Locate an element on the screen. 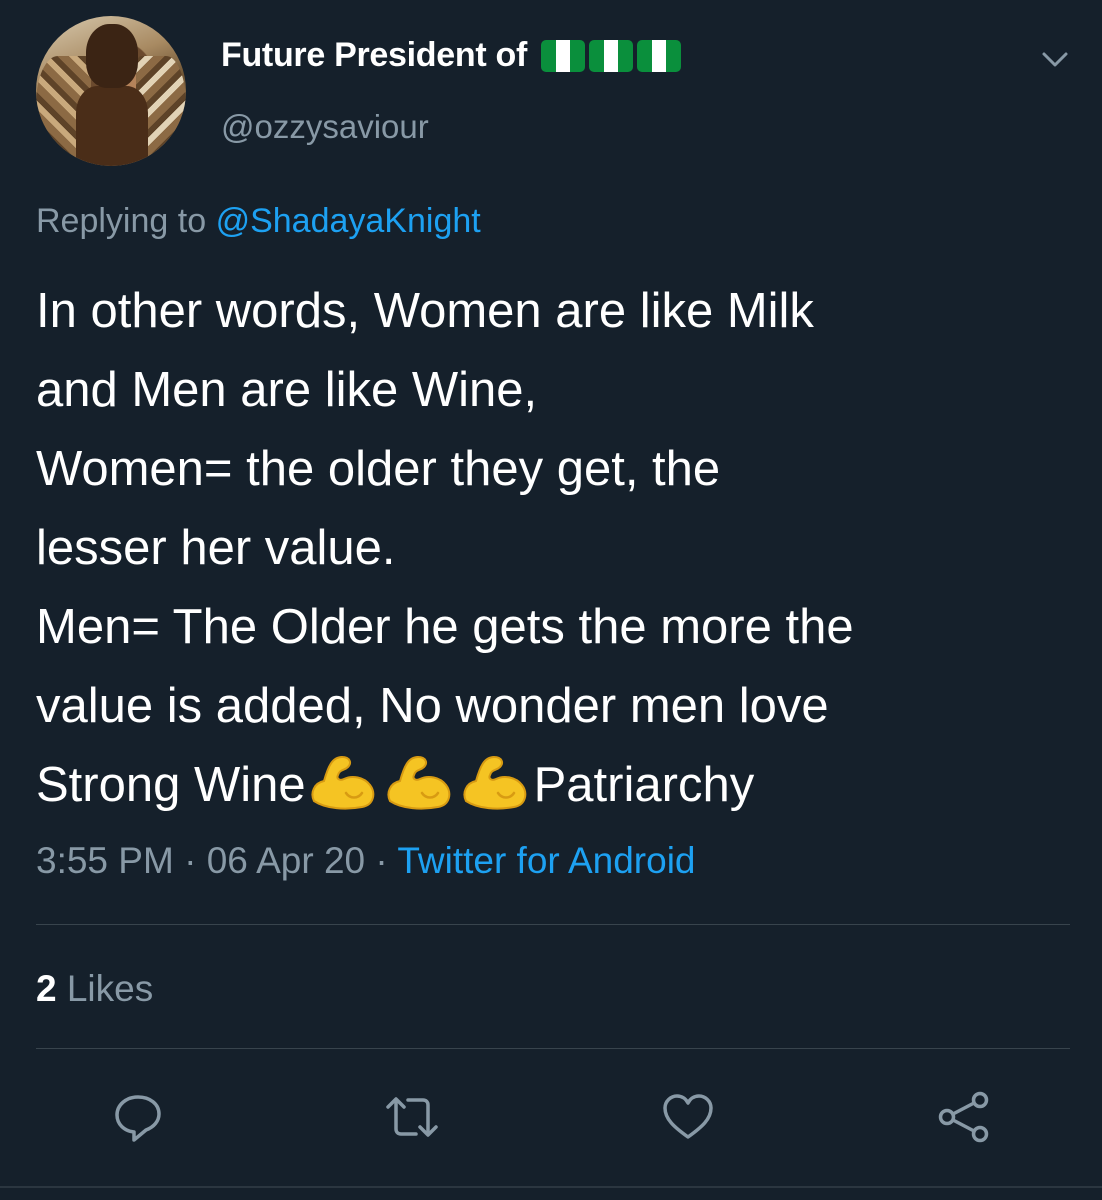 The height and width of the screenshot is (1200, 1102). flag-emoji-group is located at coordinates (611, 55).